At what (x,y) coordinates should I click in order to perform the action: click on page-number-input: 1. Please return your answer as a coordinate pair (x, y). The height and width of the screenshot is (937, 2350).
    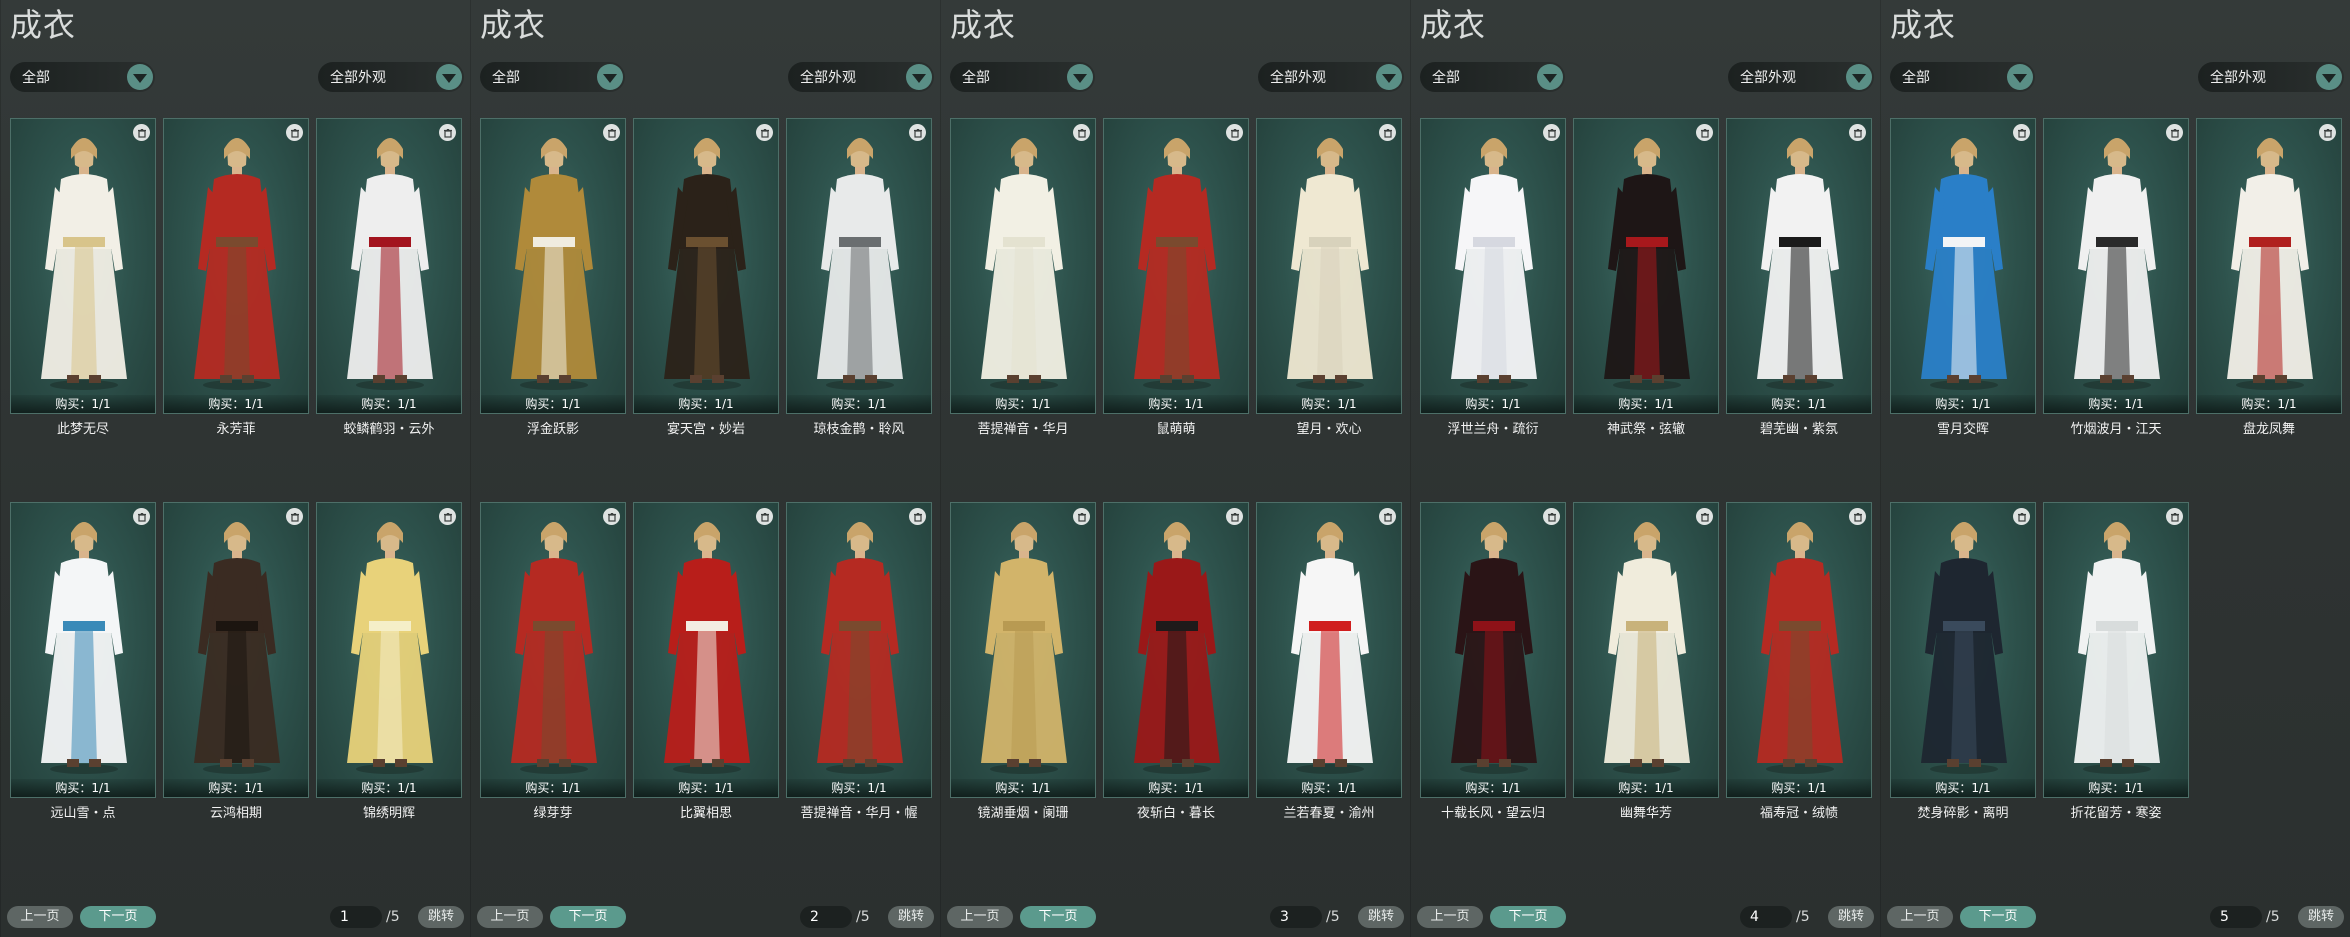
    Looking at the image, I should click on (356, 917).